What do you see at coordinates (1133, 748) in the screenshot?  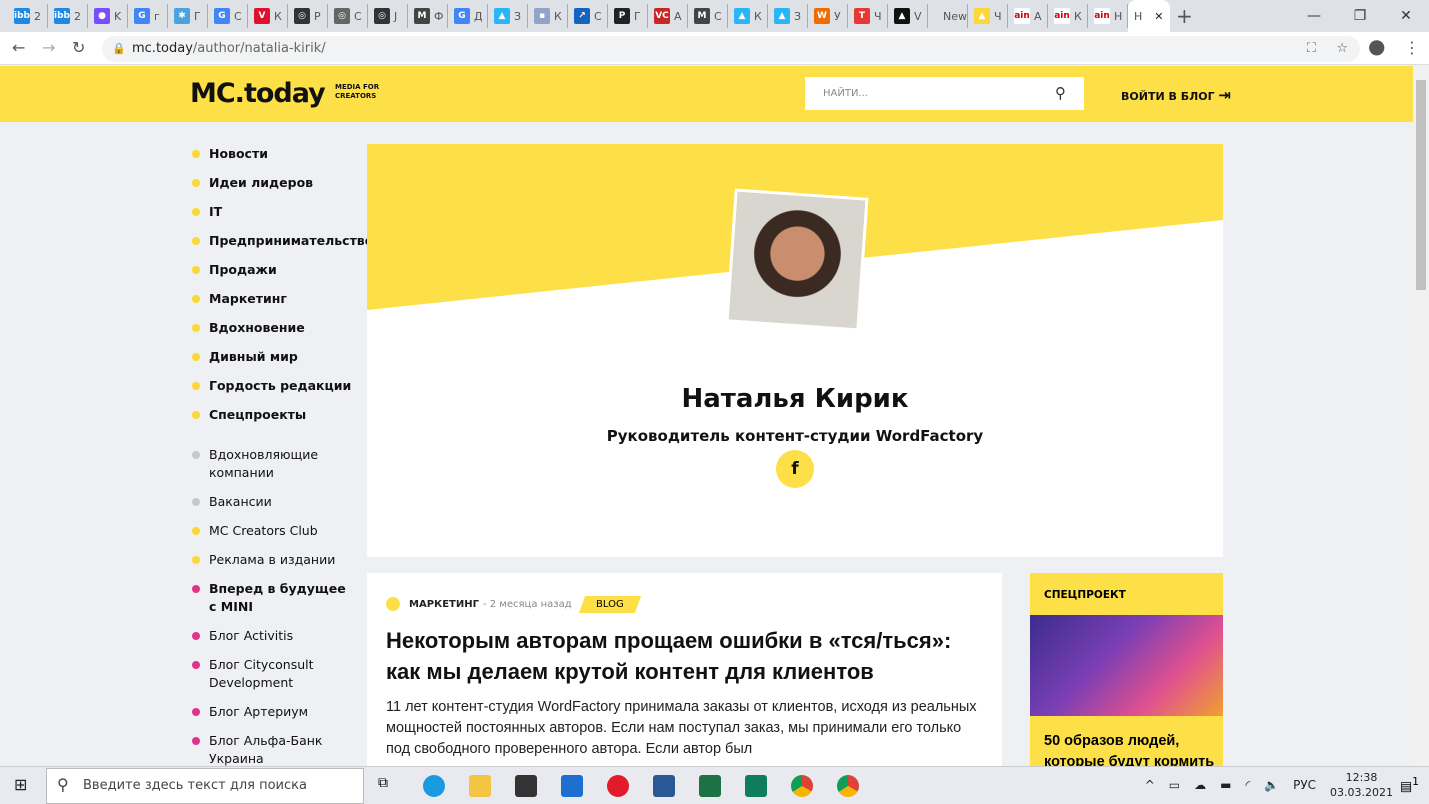 I see `special-title: 50 образов людей, которые будут кормить` at bounding box center [1133, 748].